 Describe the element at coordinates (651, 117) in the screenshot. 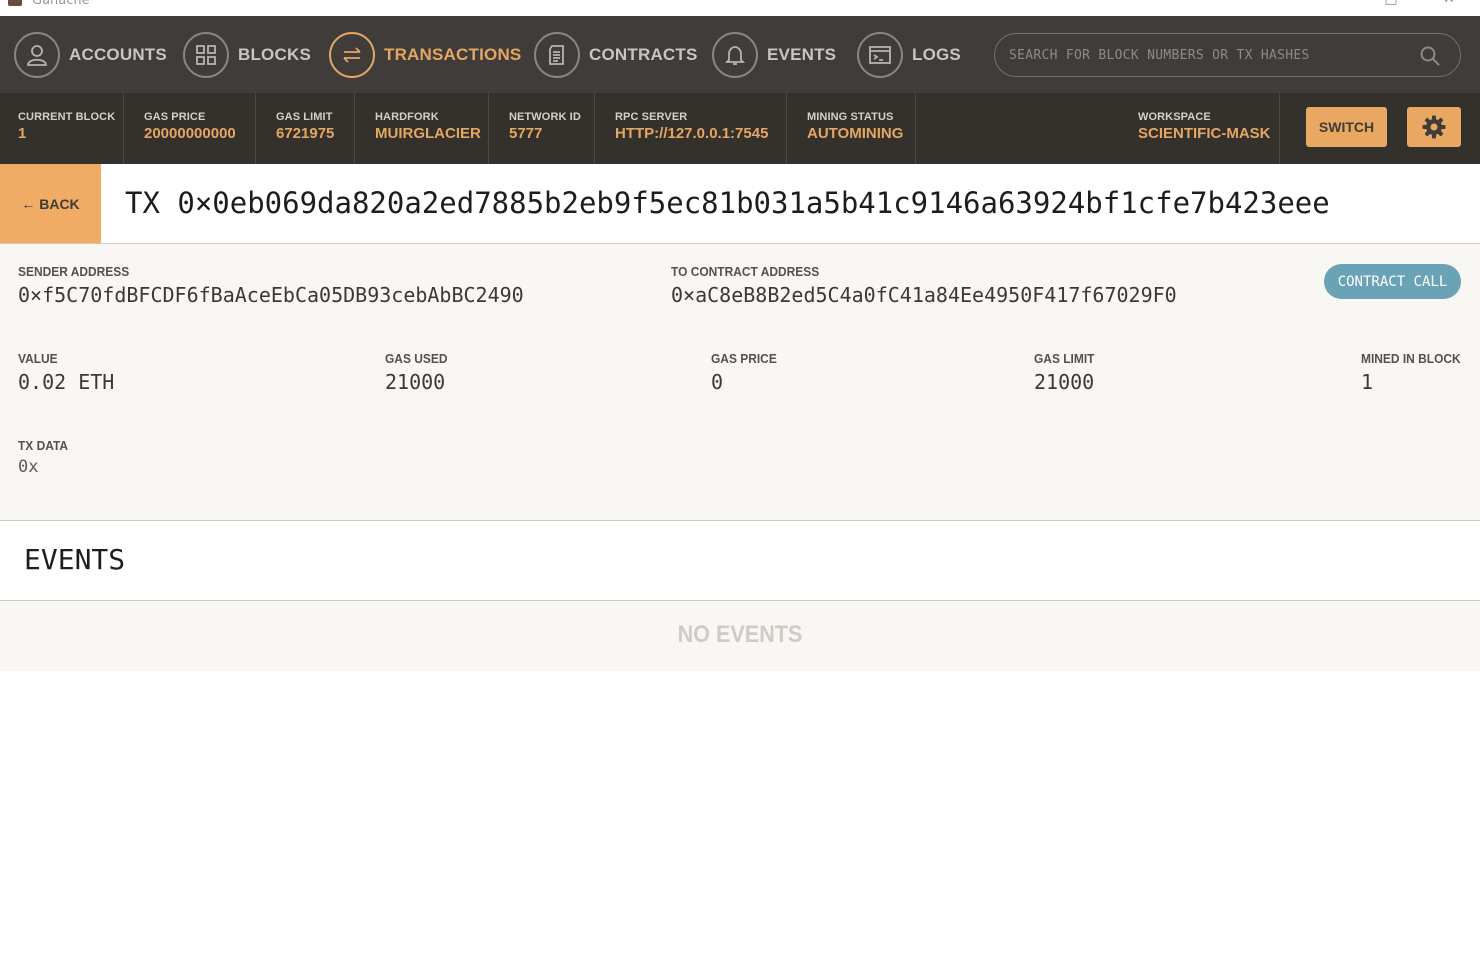

I see `stat-label: RPC SERVER` at that location.